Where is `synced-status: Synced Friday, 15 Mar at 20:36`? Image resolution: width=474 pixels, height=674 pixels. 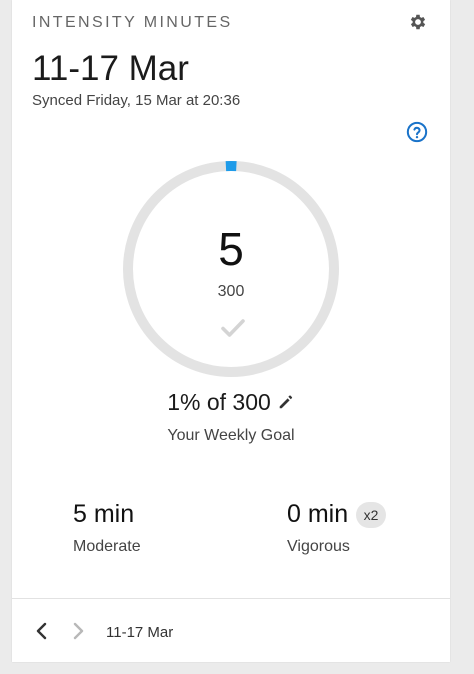
synced-status: Synced Friday, 15 Mar at 20:36 is located at coordinates (136, 100).